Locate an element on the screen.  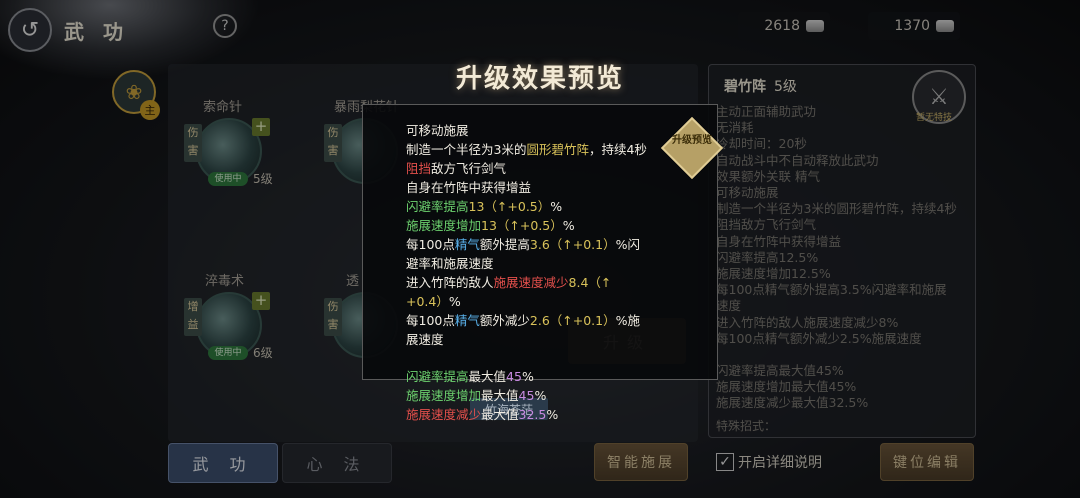
preview-line: 阻挡敌方飞行剑气 is located at coordinates (534, 168).